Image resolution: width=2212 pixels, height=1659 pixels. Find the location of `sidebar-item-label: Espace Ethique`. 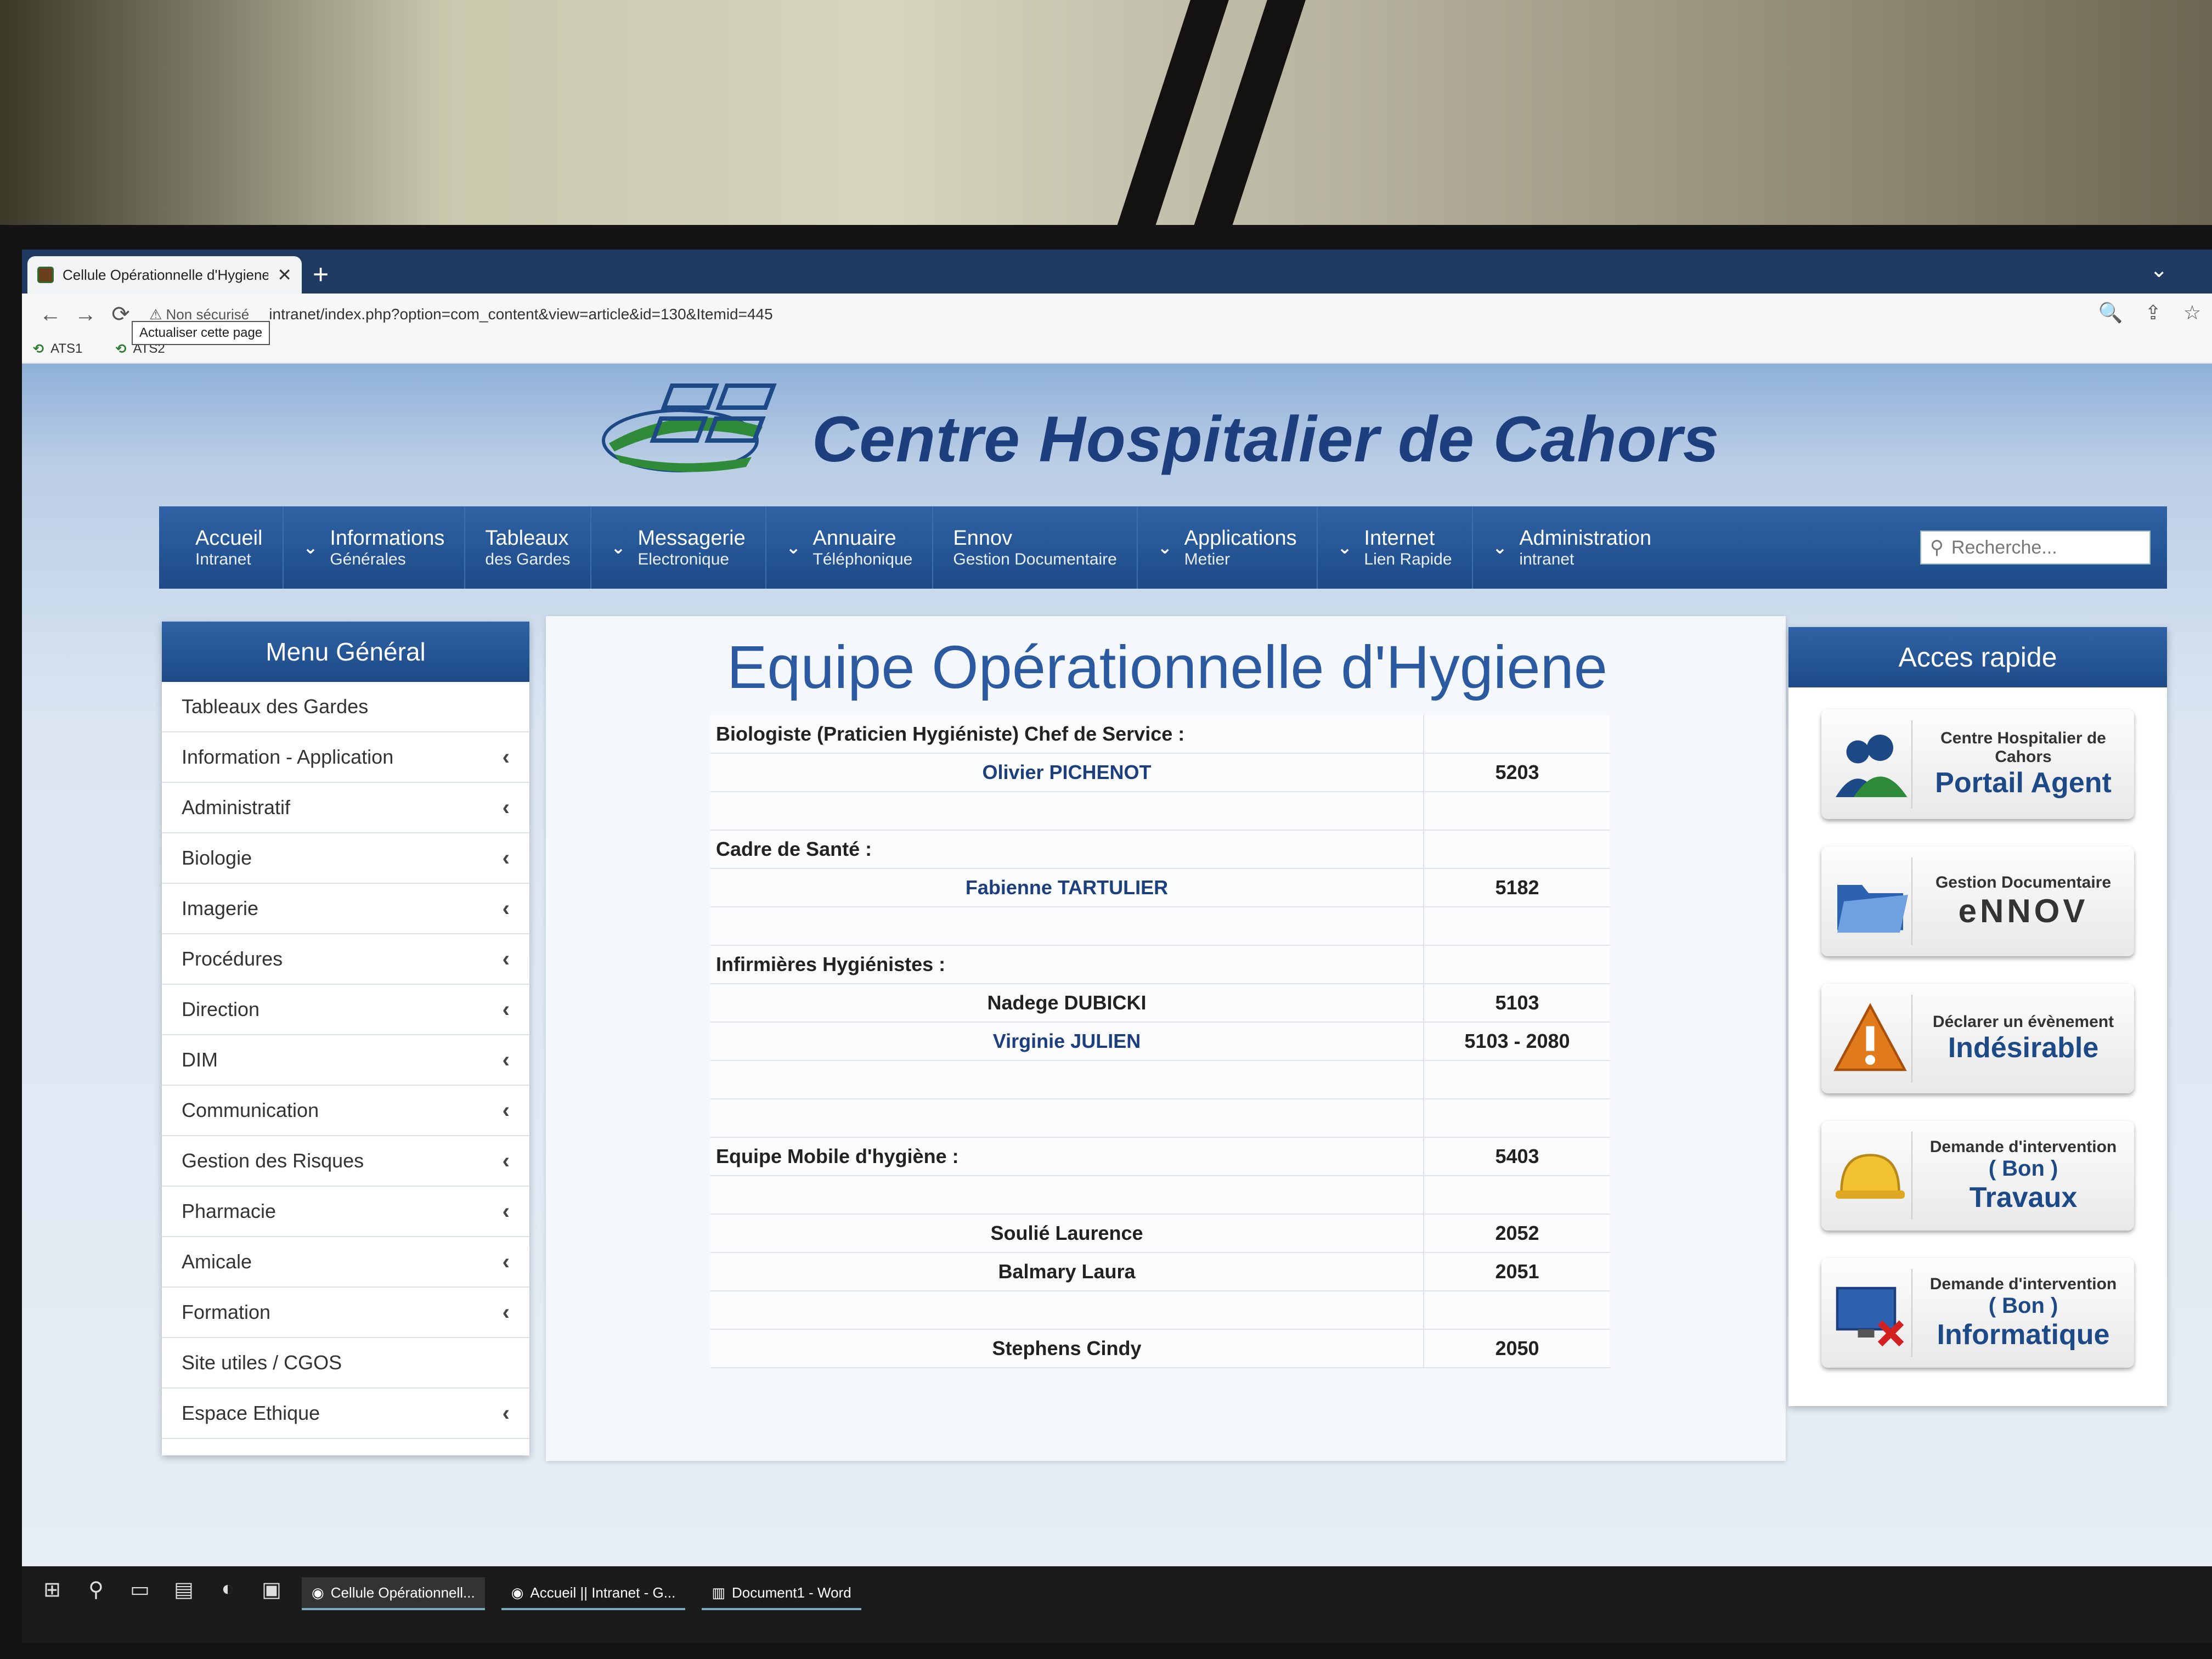

sidebar-item-label: Espace Ethique is located at coordinates (251, 1413).